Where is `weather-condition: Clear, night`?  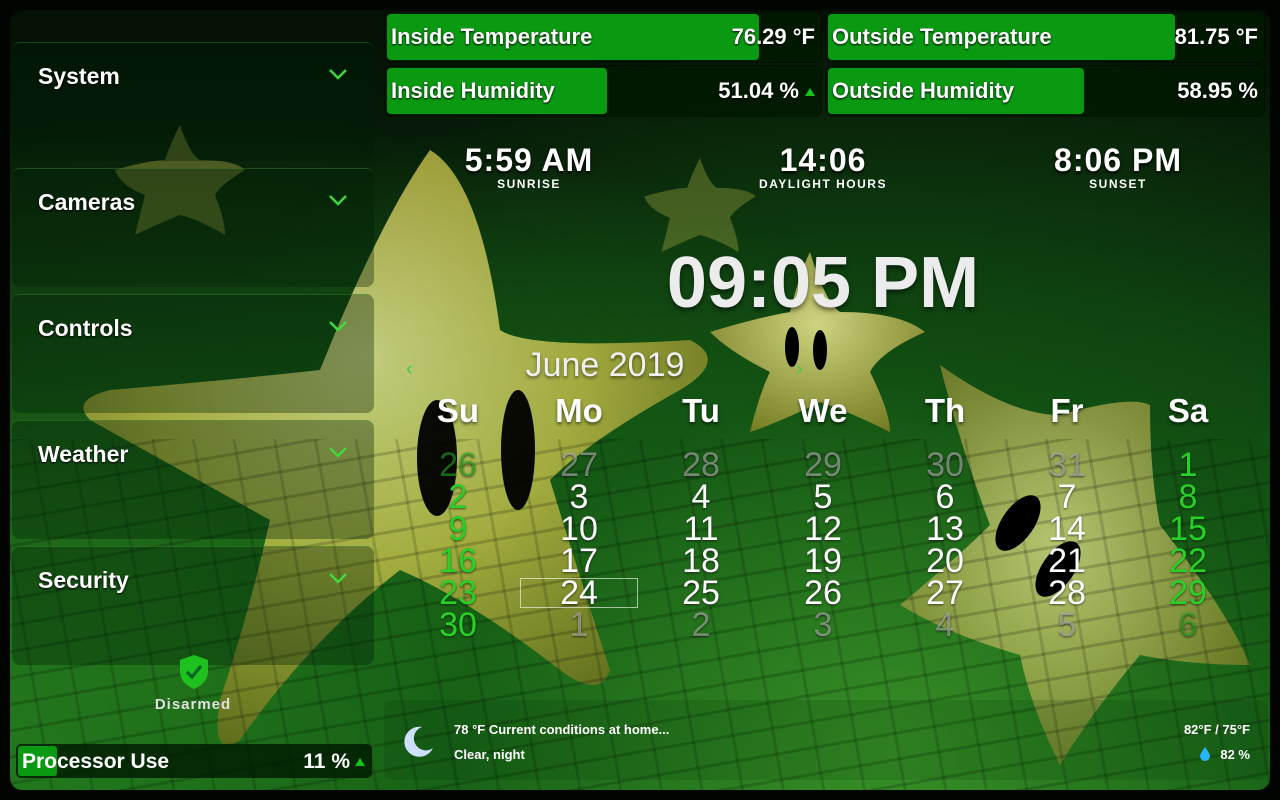 weather-condition: Clear, night is located at coordinates (489, 754).